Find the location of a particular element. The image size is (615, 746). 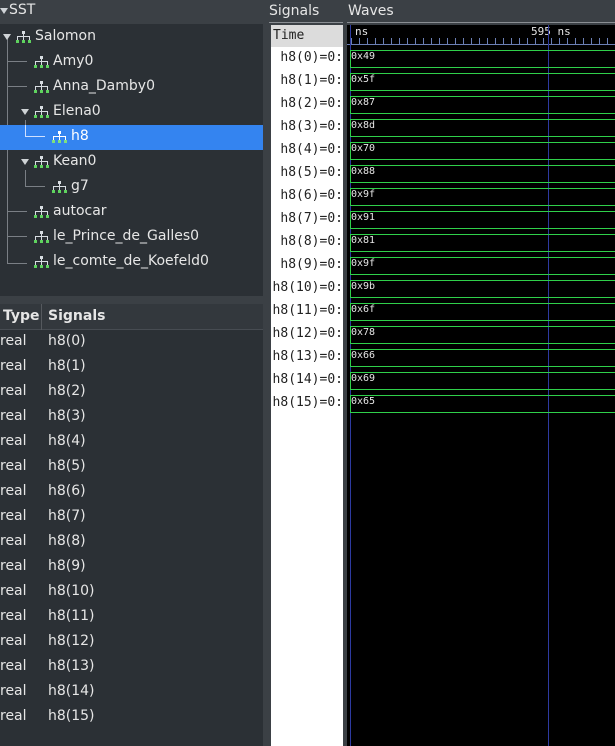

signal-row: real h8(9) is located at coordinates (131, 567).